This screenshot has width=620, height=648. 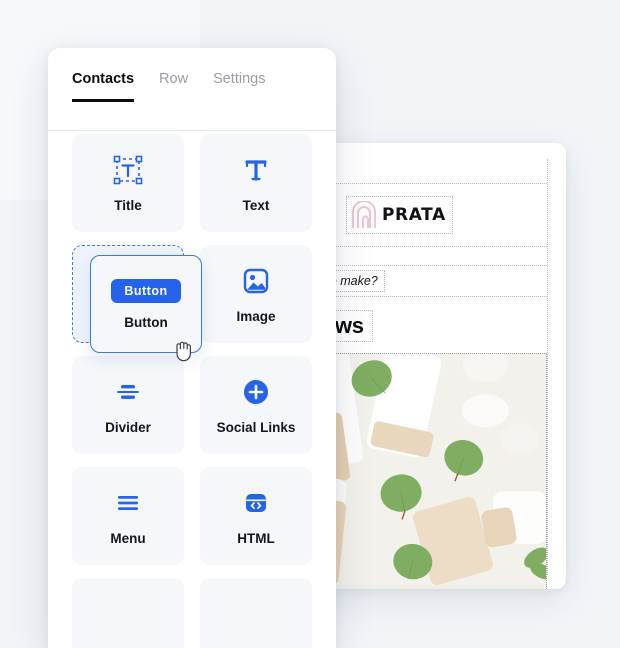 I want to click on block-tile-label: Image, so click(x=256, y=317).